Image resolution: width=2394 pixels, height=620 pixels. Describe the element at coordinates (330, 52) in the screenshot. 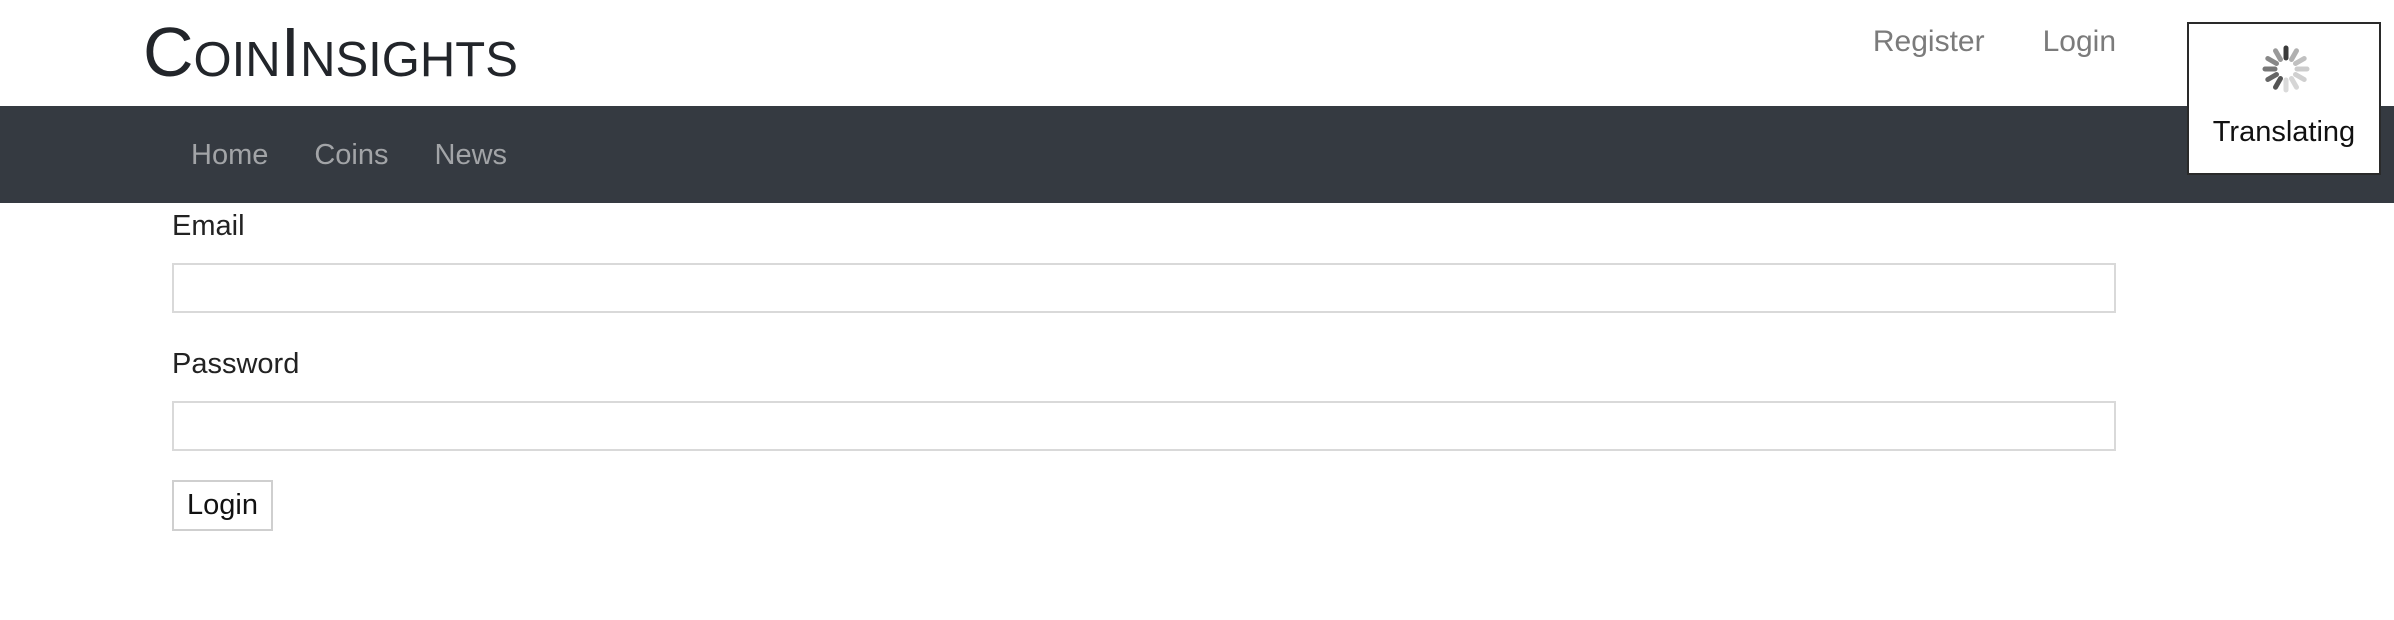

I see `brand-logo: CoinInsights` at that location.